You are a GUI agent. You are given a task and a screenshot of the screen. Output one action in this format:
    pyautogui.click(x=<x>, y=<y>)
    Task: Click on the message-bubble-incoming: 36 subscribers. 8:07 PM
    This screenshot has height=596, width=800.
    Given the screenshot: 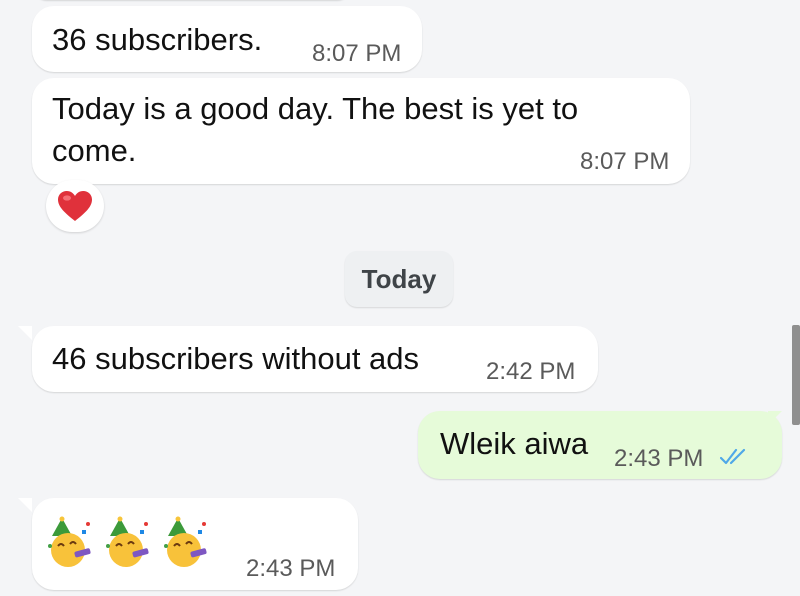 What is the action you would take?
    pyautogui.click(x=227, y=39)
    